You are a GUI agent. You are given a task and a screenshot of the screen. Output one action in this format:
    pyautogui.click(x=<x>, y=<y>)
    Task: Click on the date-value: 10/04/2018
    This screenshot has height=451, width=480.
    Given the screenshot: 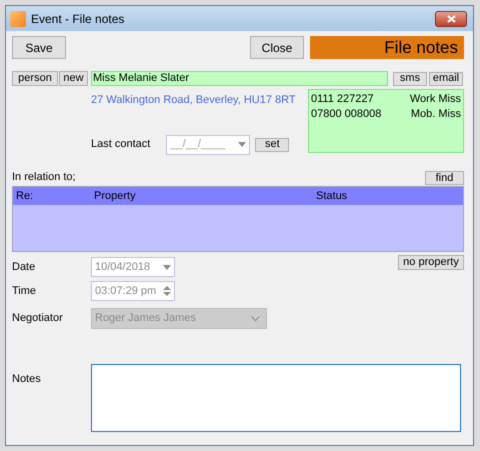 What is the action you would take?
    pyautogui.click(x=123, y=267)
    